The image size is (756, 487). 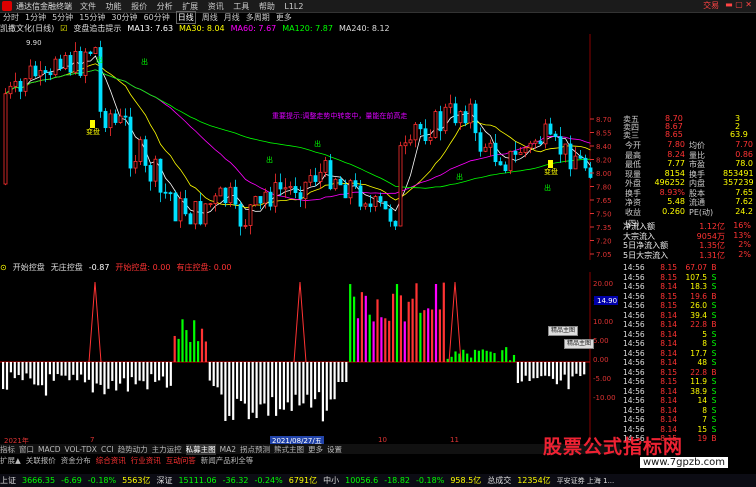 I want to click on period-15min: 15分钟, so click(x=92, y=17).